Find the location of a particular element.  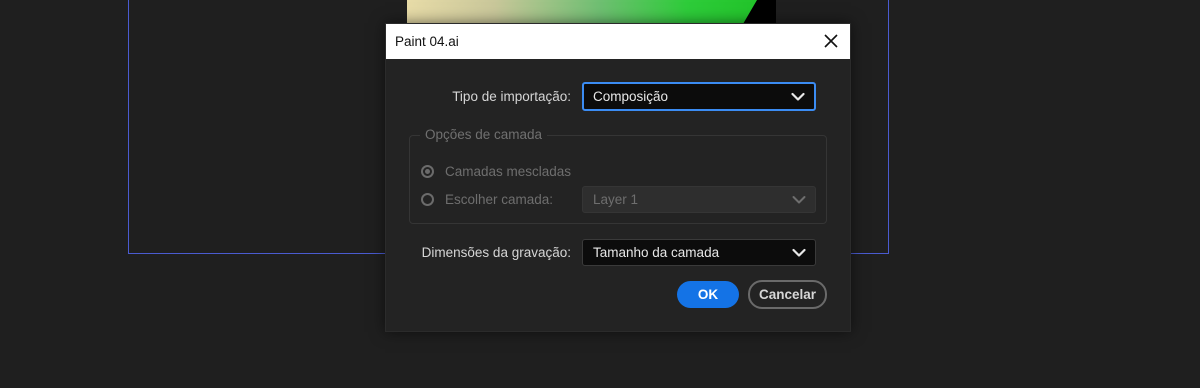

dialog-title: Paint 04.ai is located at coordinates (427, 41).